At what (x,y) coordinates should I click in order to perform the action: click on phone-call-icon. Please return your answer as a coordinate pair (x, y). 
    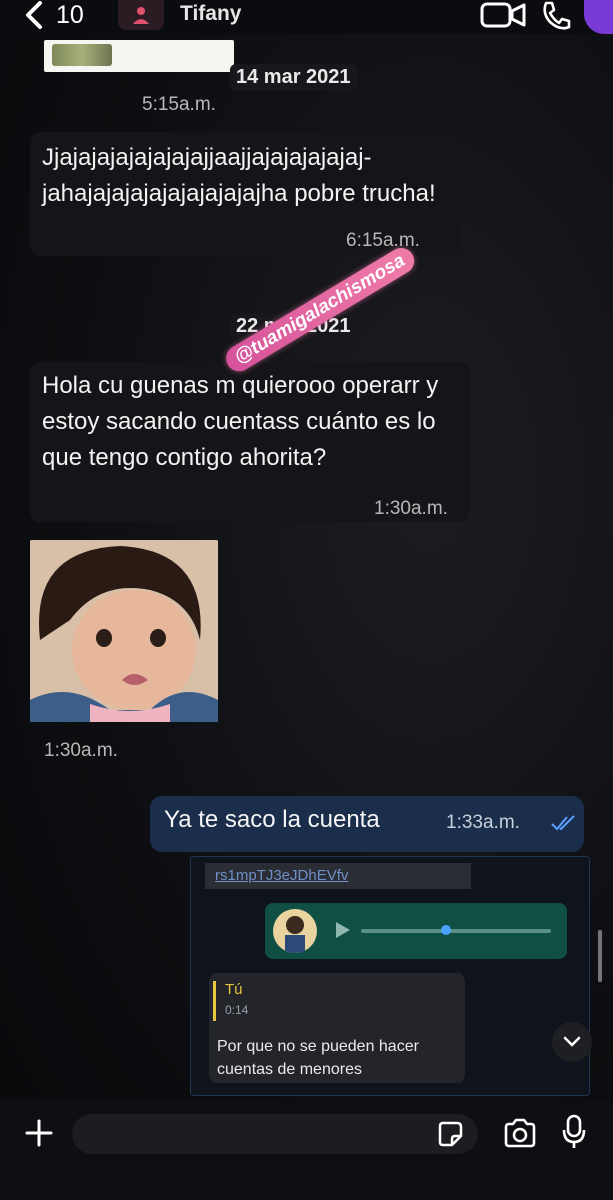
    Looking at the image, I should click on (556, 16).